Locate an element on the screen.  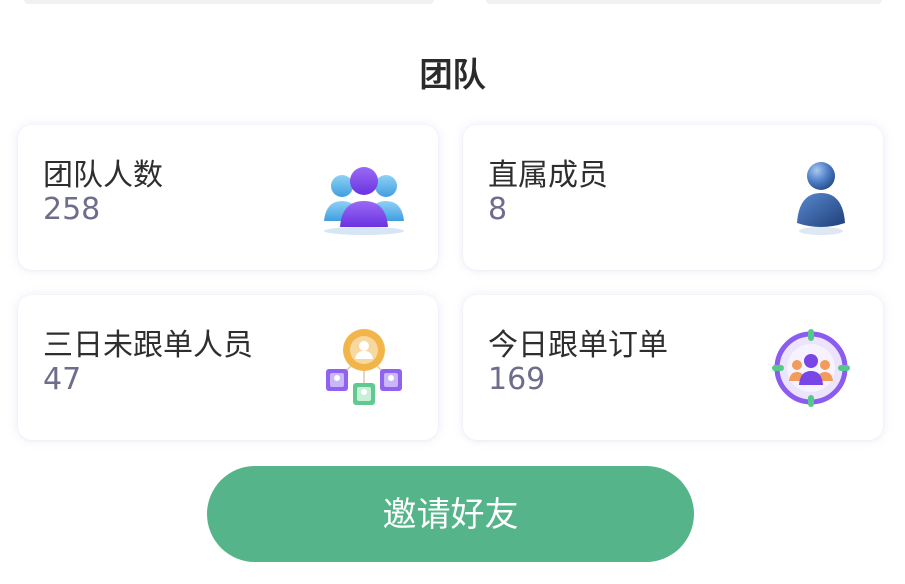
inactive-members-card: 三日未跟单人员 47 is located at coordinates (228, 367).